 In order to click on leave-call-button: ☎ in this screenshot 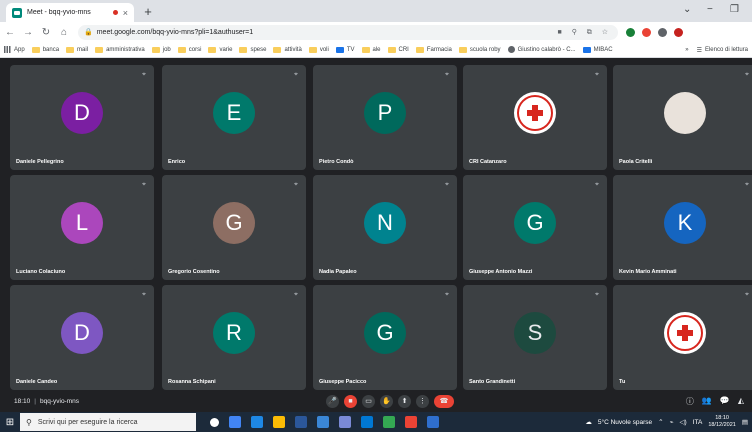, I will do `click(444, 401)`.